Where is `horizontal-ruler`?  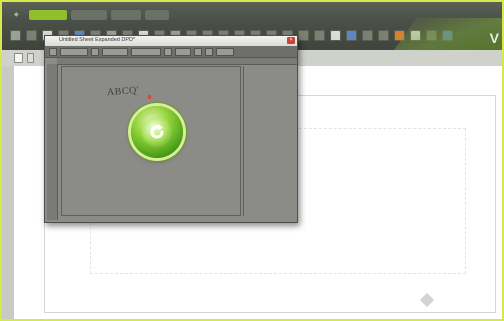
horizontal-ruler is located at coordinates (177, 61).